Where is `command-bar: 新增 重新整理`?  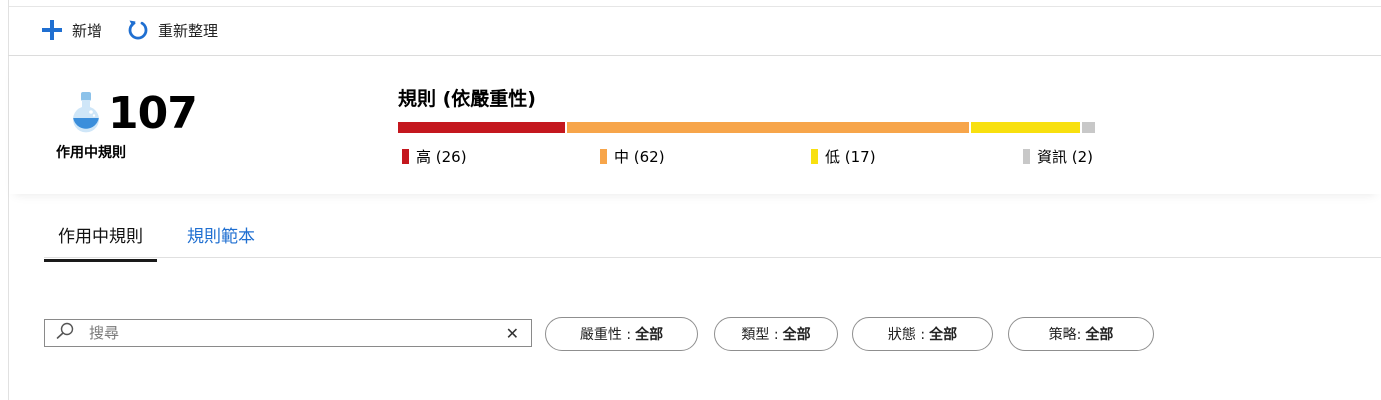
command-bar: 新增 重新整理 is located at coordinates (129, 30).